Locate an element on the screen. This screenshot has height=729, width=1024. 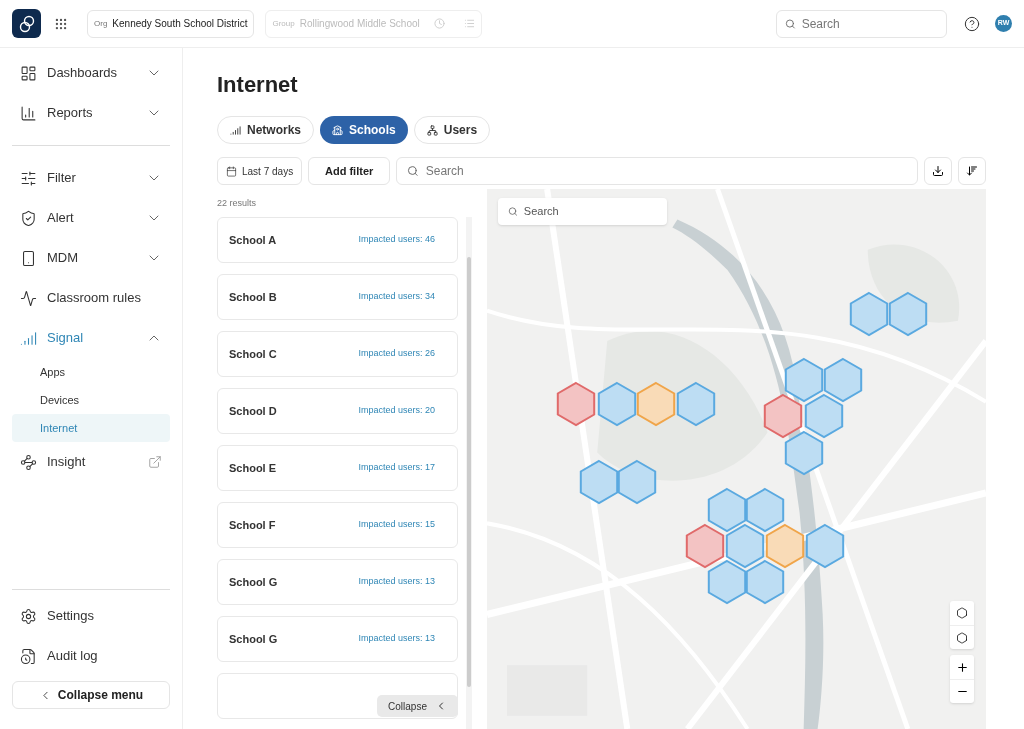
phone-icon is located at coordinates (28, 258).